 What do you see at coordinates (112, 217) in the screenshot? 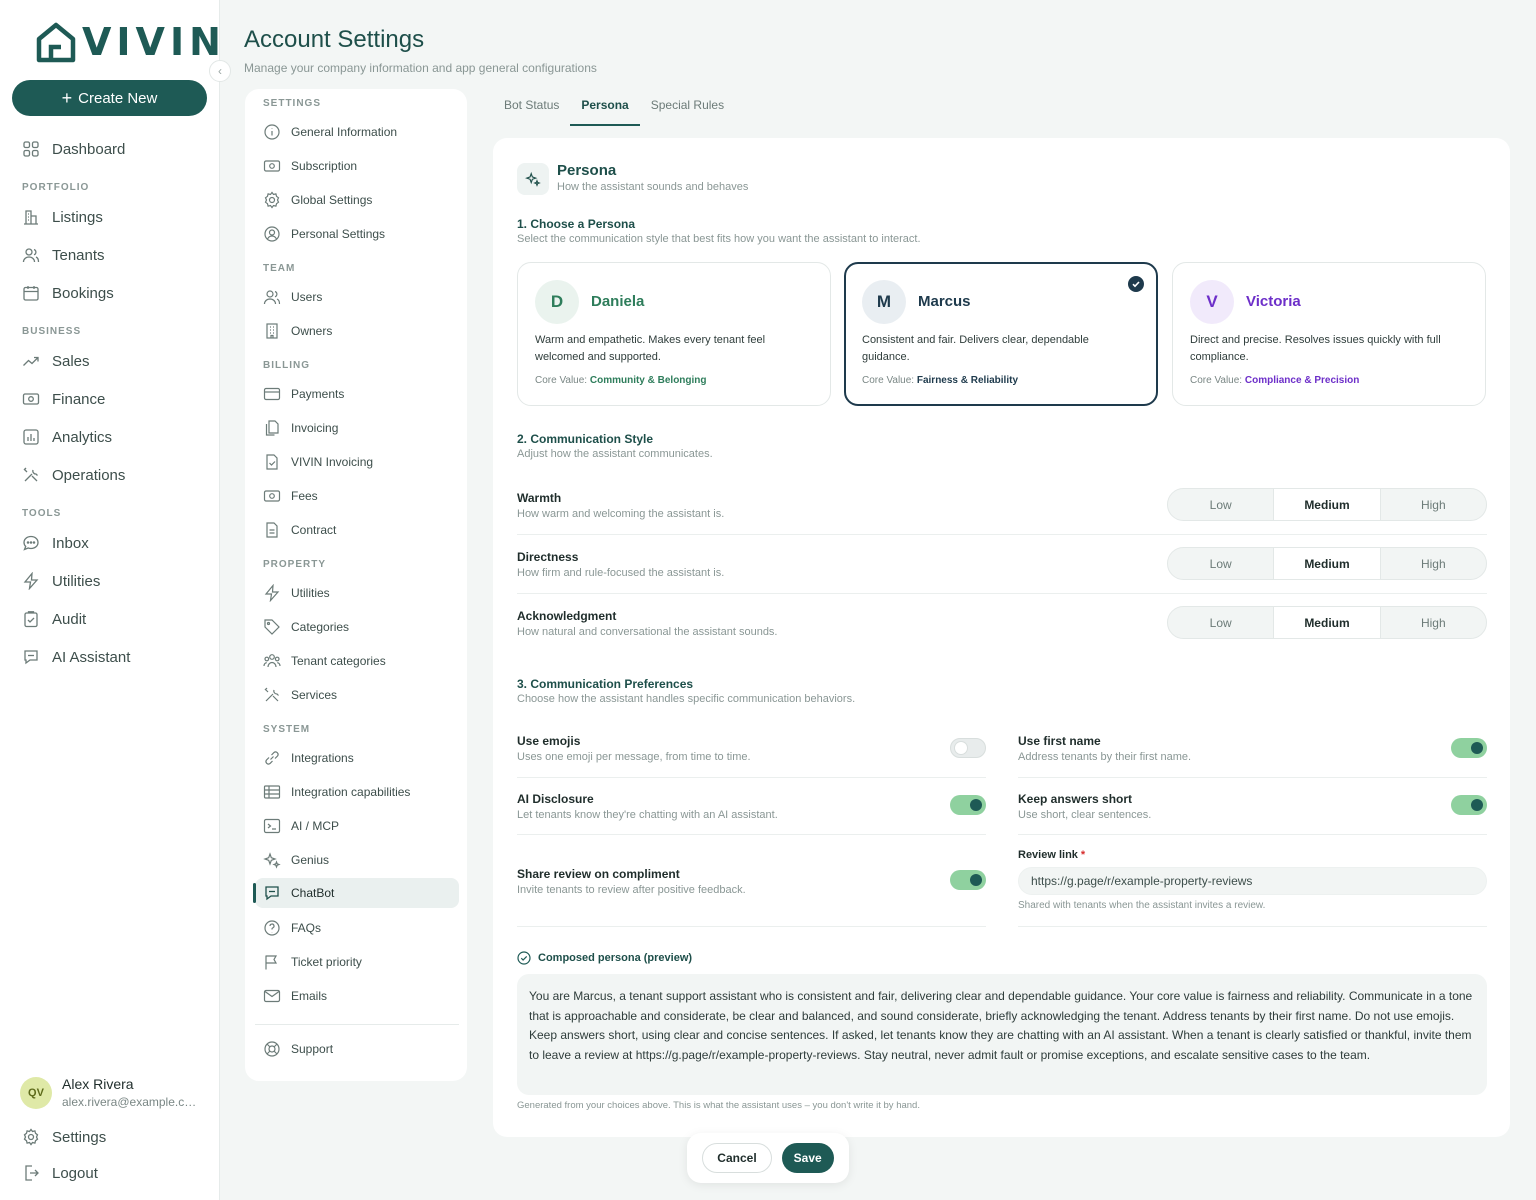
I see `nav-listings: Listings` at bounding box center [112, 217].